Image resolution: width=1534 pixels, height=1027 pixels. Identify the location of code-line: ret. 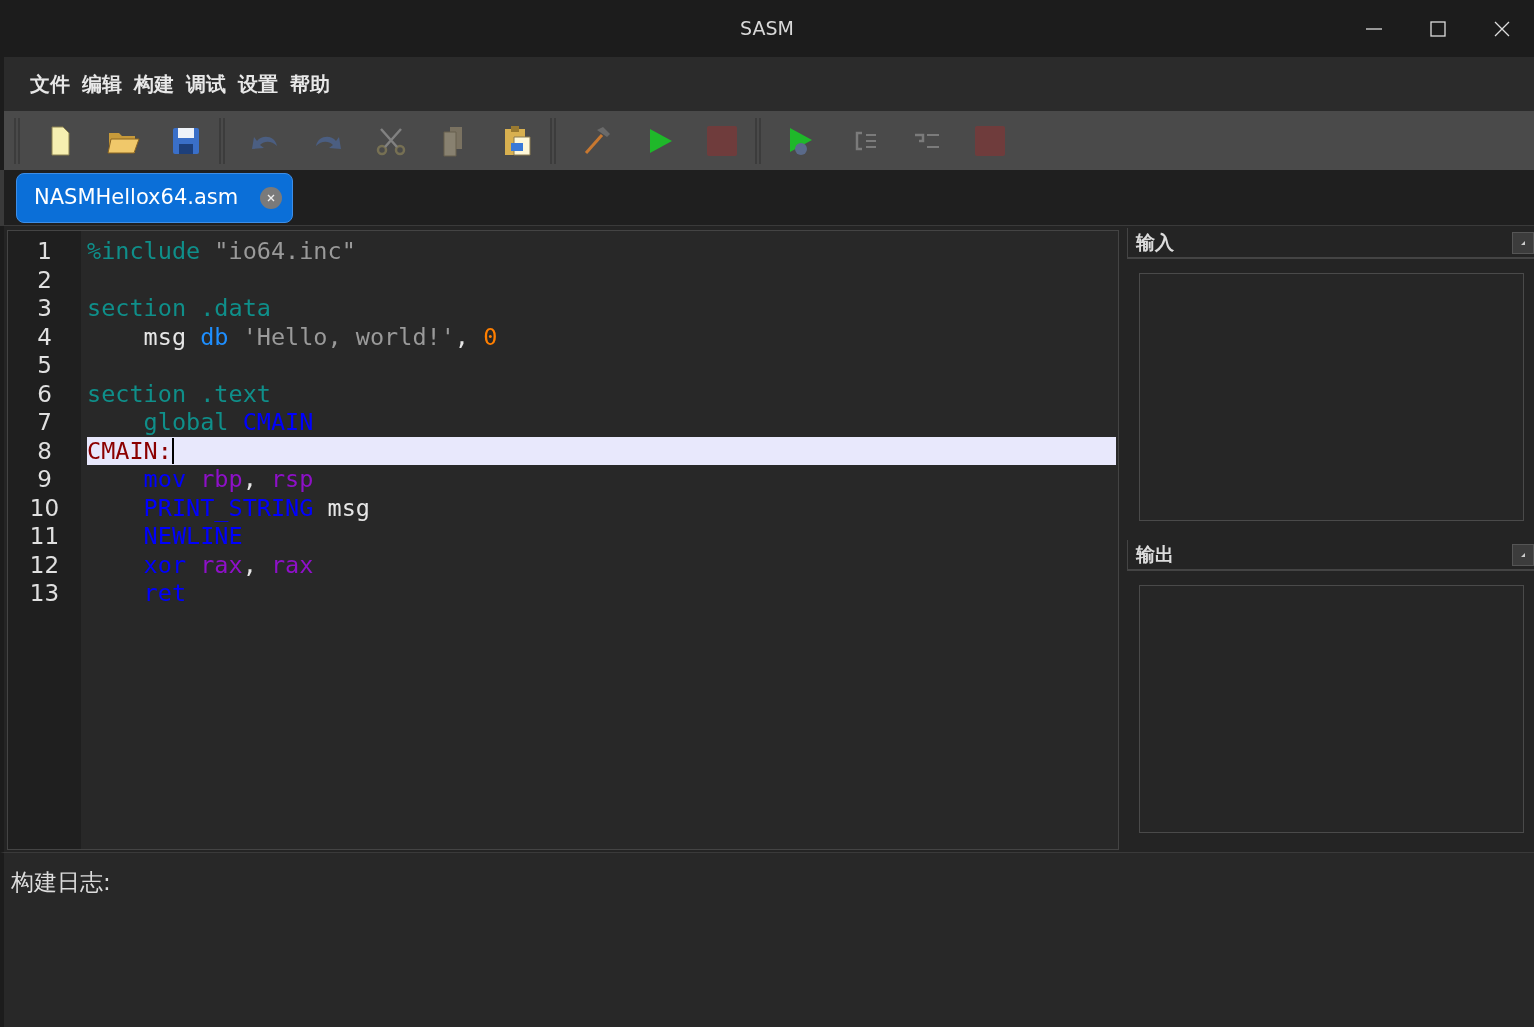
(164, 593).